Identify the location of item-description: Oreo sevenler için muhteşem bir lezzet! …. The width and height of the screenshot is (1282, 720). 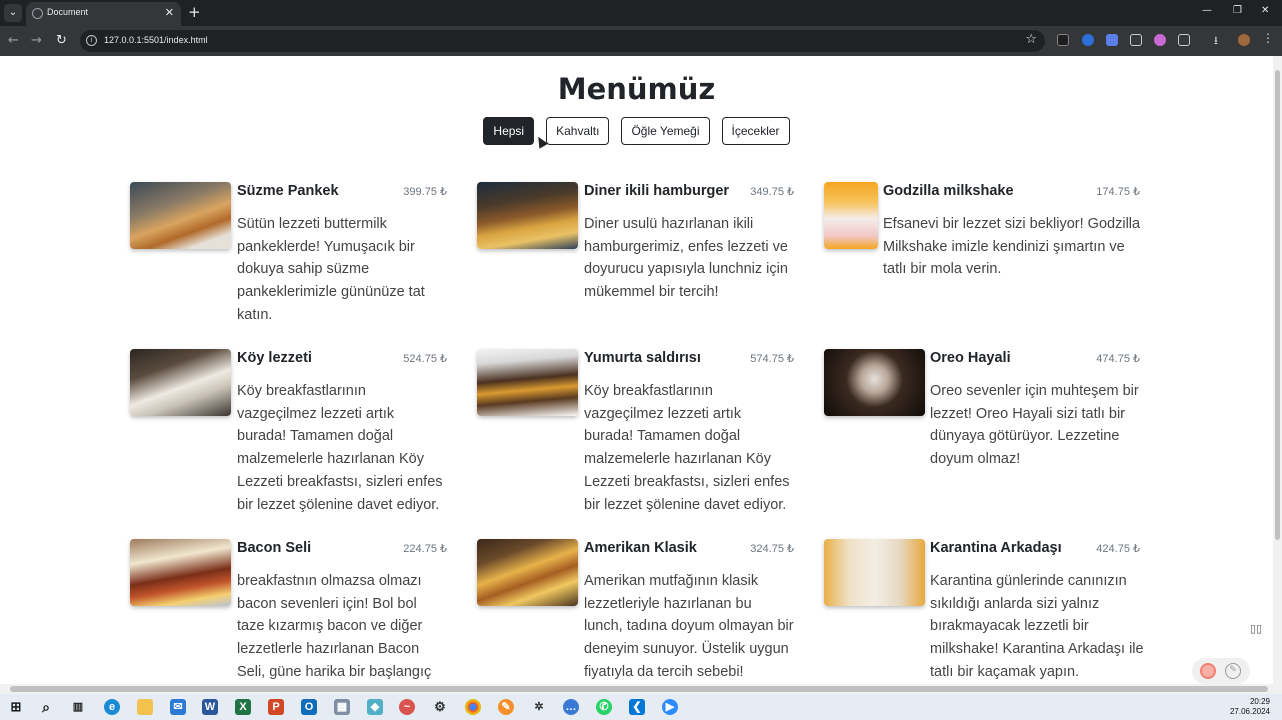
(1034, 425).